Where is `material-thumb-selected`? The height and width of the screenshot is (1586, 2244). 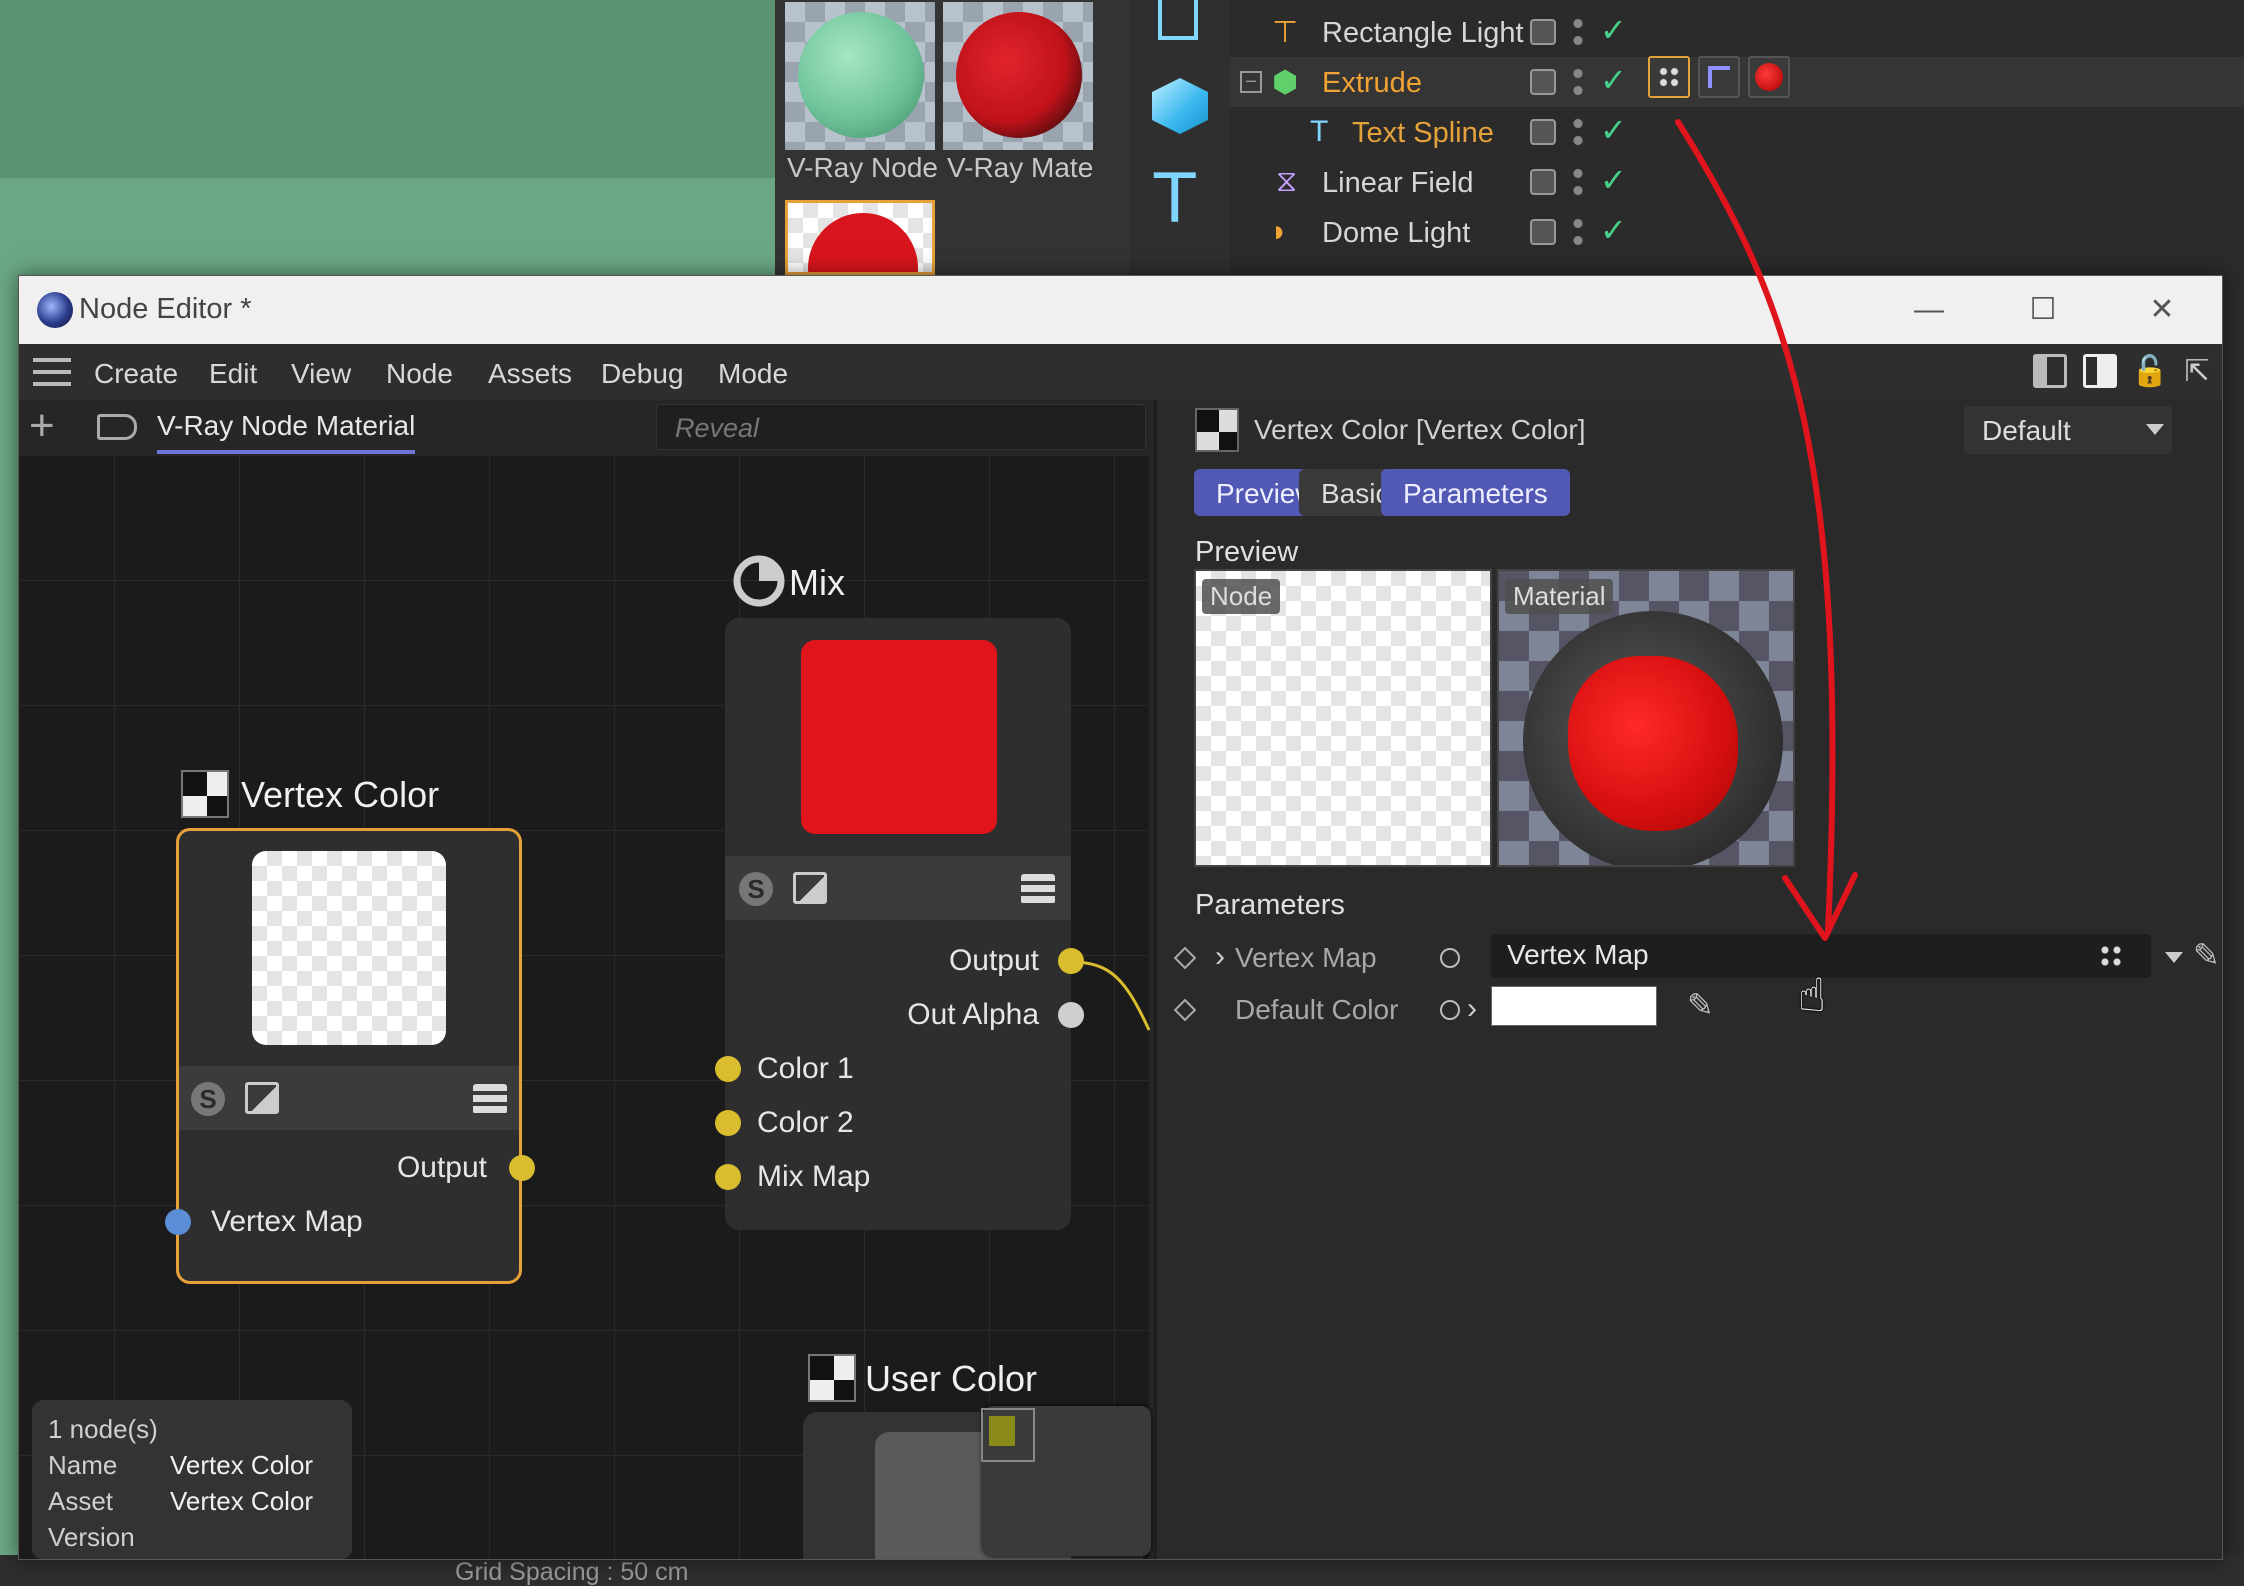 material-thumb-selected is located at coordinates (860, 237).